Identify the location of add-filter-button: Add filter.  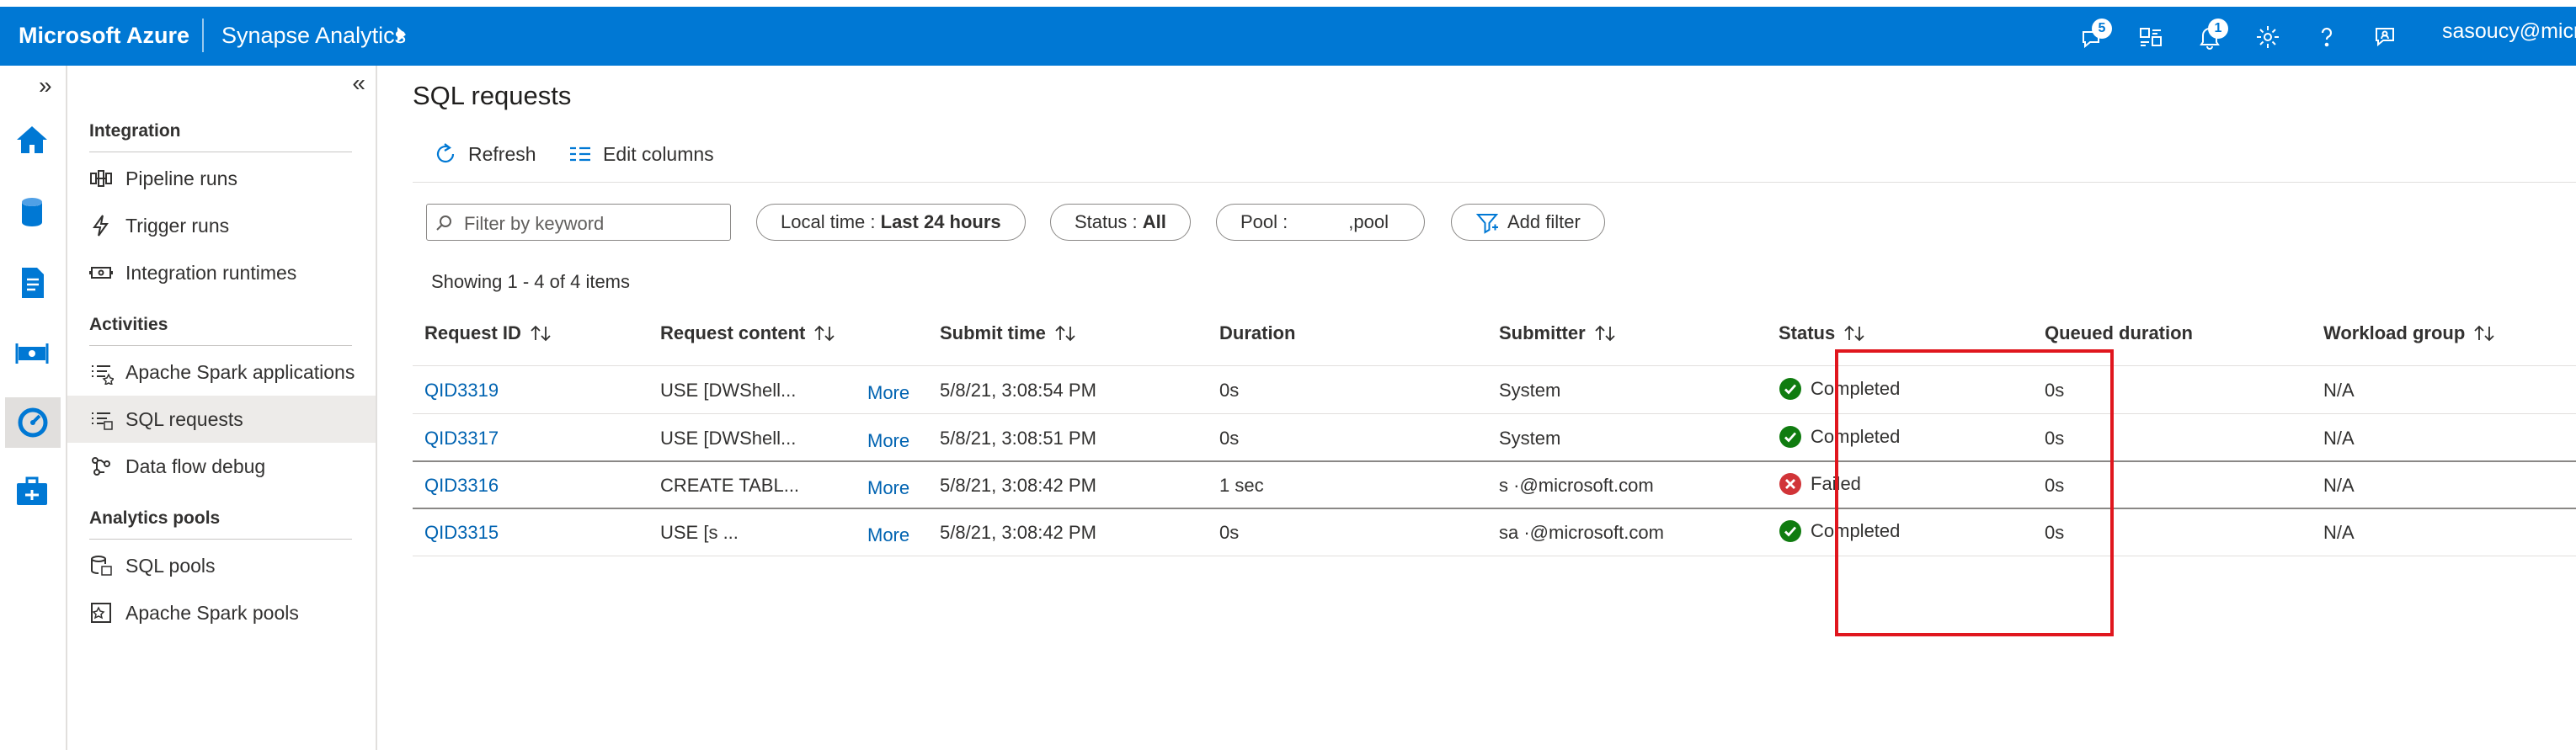
(1528, 222).